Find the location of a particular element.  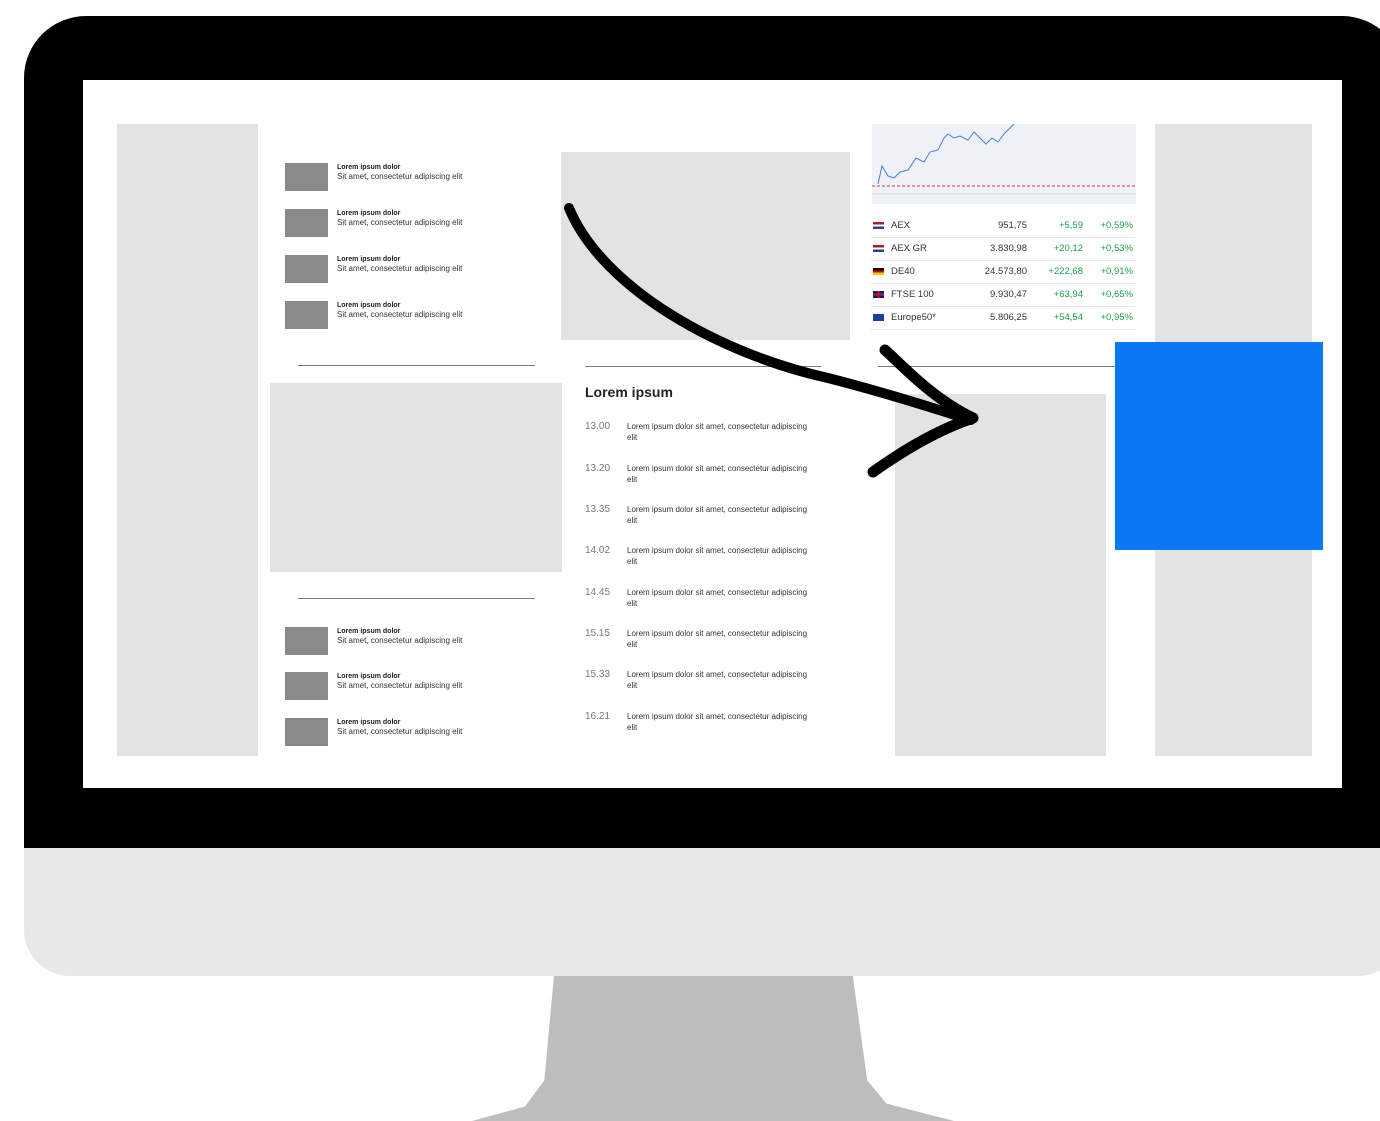

flag-icon-de is located at coordinates (878, 271).